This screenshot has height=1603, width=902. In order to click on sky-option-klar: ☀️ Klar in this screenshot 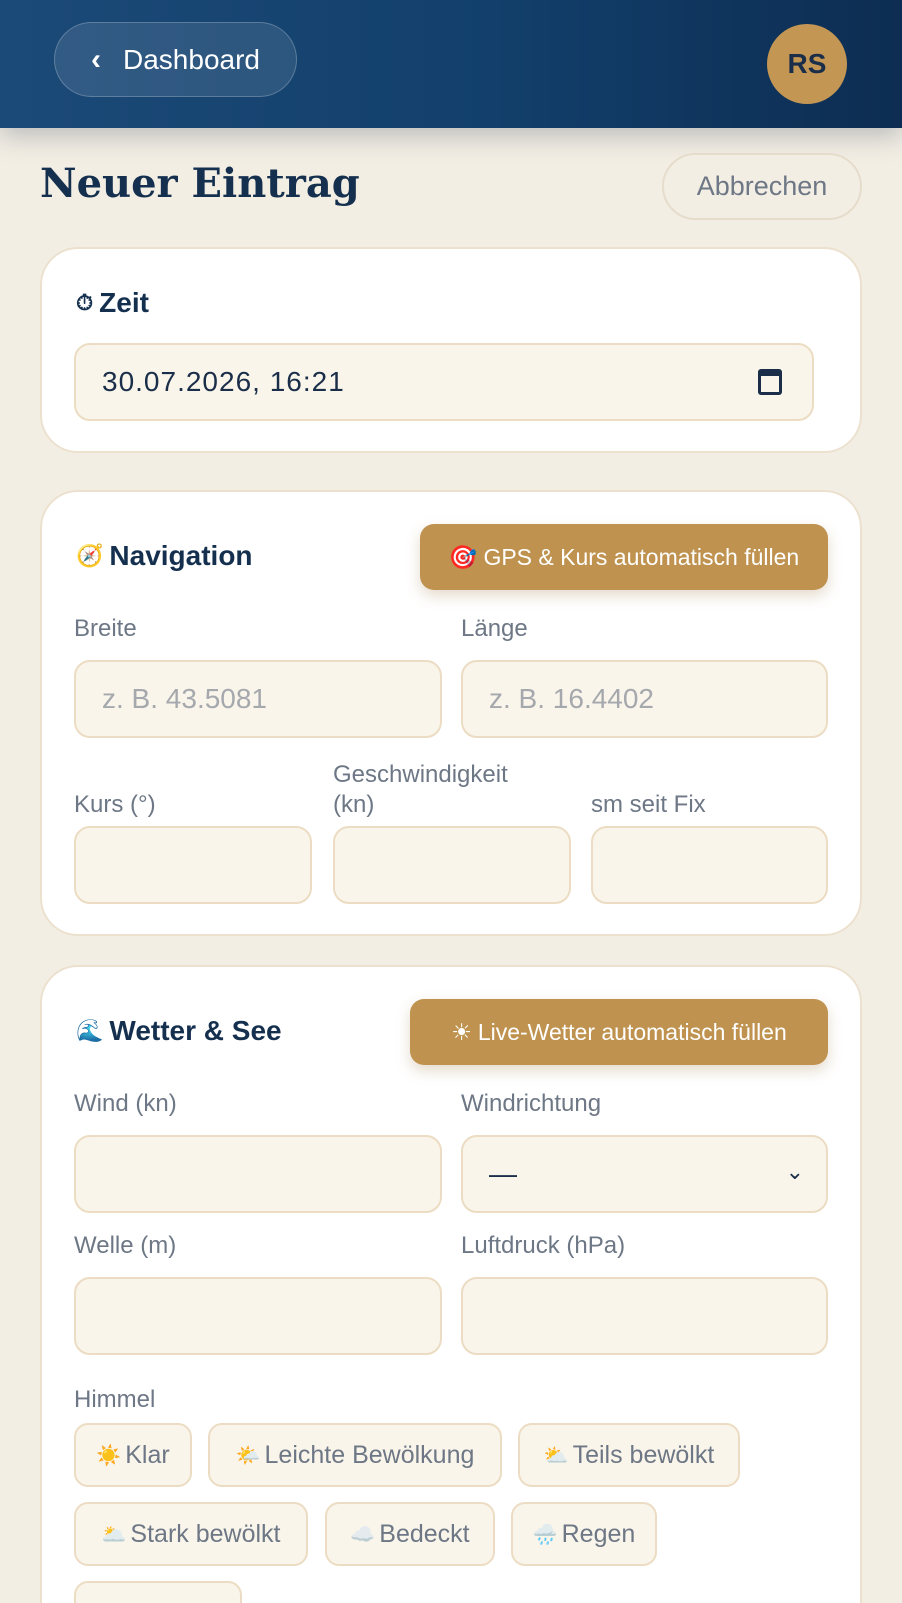, I will do `click(133, 1455)`.